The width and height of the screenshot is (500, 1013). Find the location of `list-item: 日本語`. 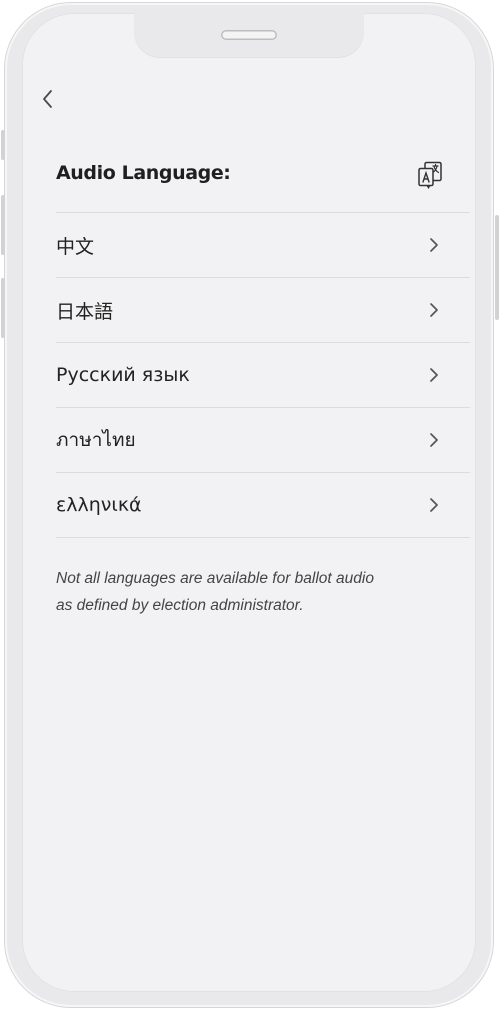

list-item: 日本語 is located at coordinates (263, 310).